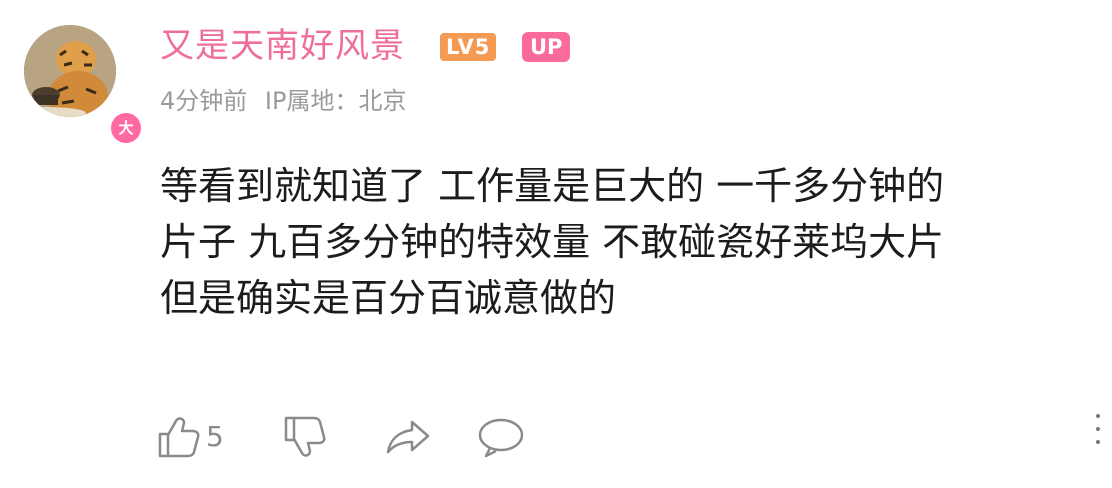 Image resolution: width=1112 pixels, height=488 pixels. What do you see at coordinates (282, 46) in the screenshot?
I see `username: 又是天南好风景` at bounding box center [282, 46].